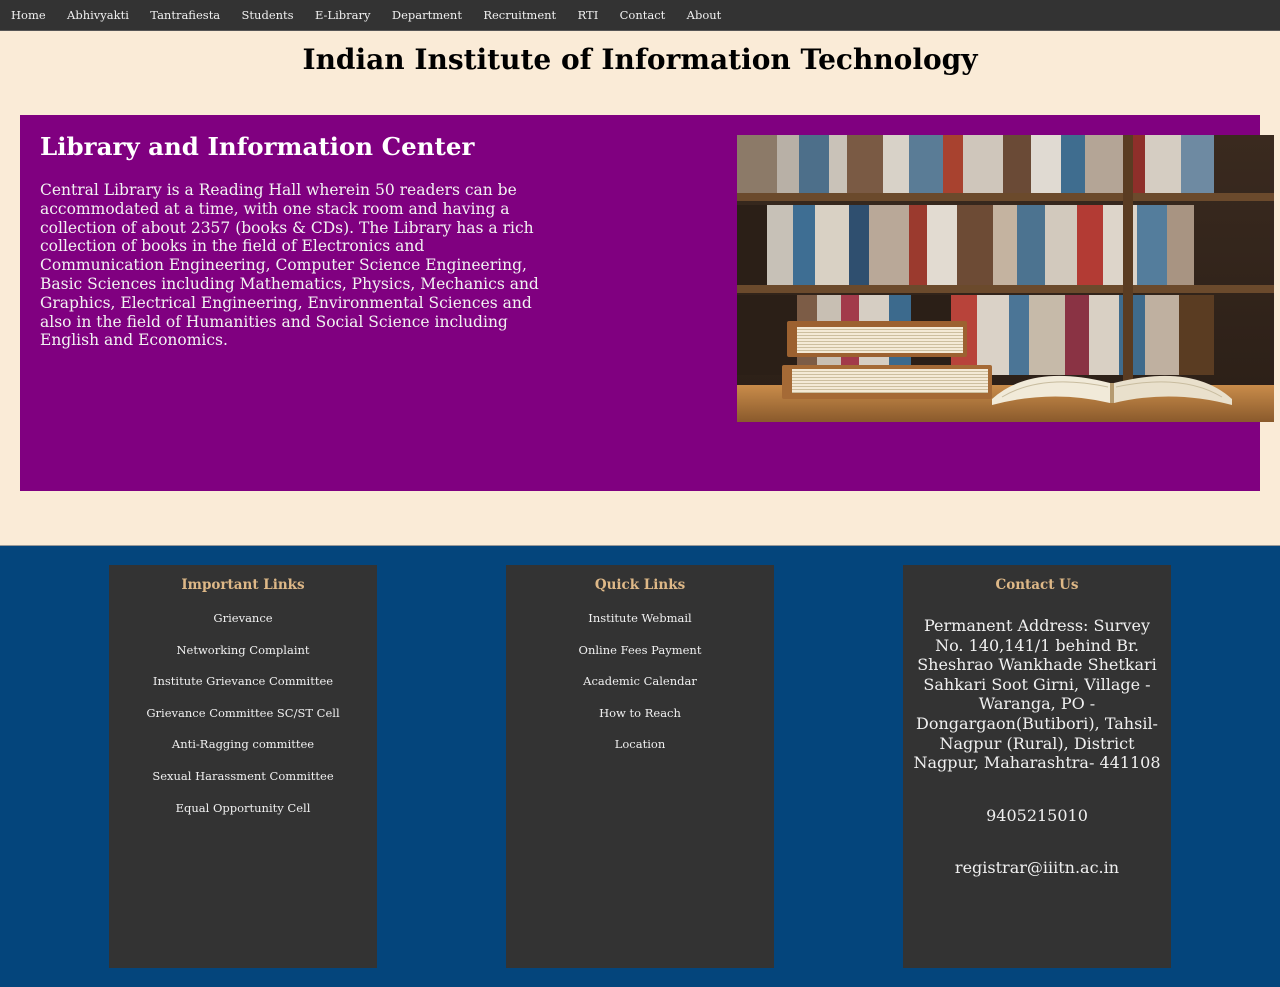 Image resolution: width=1280 pixels, height=987 pixels. Describe the element at coordinates (267, 15) in the screenshot. I see `nav-item-students: Students` at that location.